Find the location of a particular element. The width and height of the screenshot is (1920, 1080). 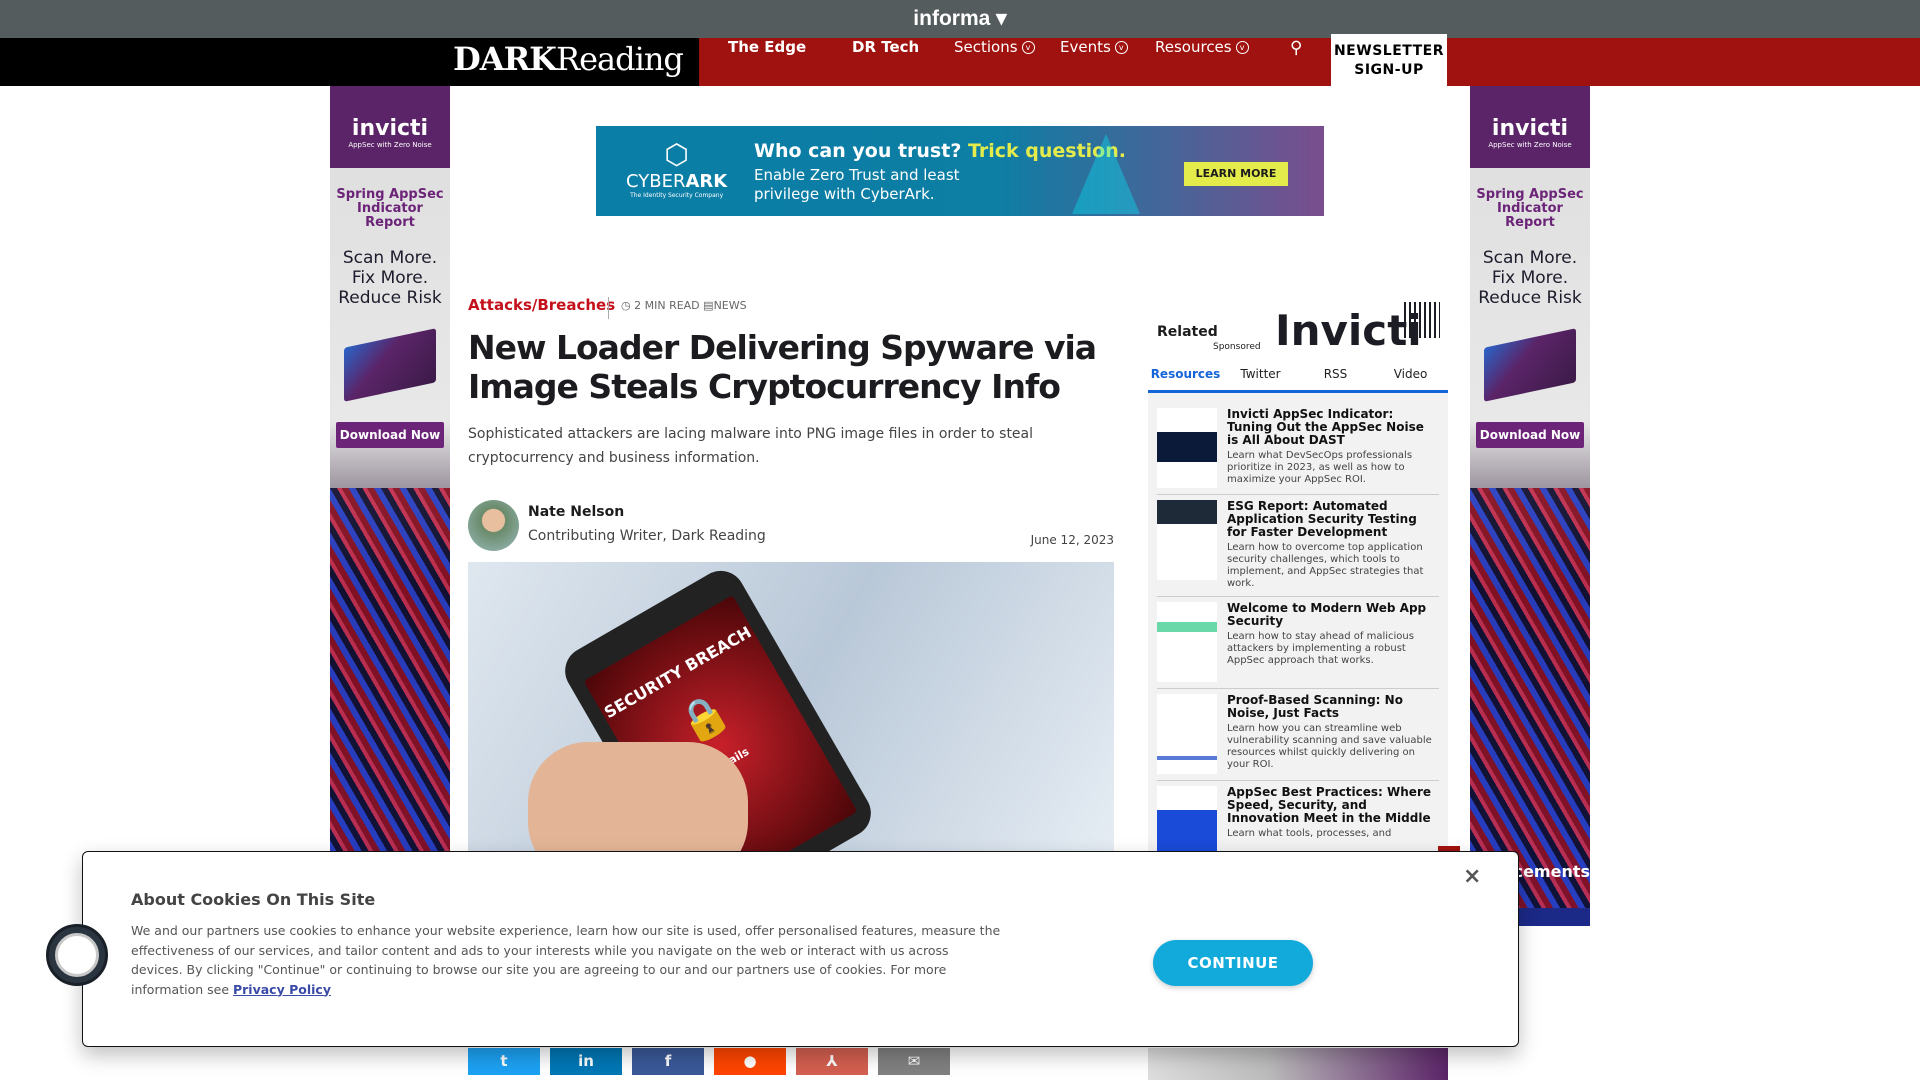

darkreading-logo: DARKReading is located at coordinates (568, 59).